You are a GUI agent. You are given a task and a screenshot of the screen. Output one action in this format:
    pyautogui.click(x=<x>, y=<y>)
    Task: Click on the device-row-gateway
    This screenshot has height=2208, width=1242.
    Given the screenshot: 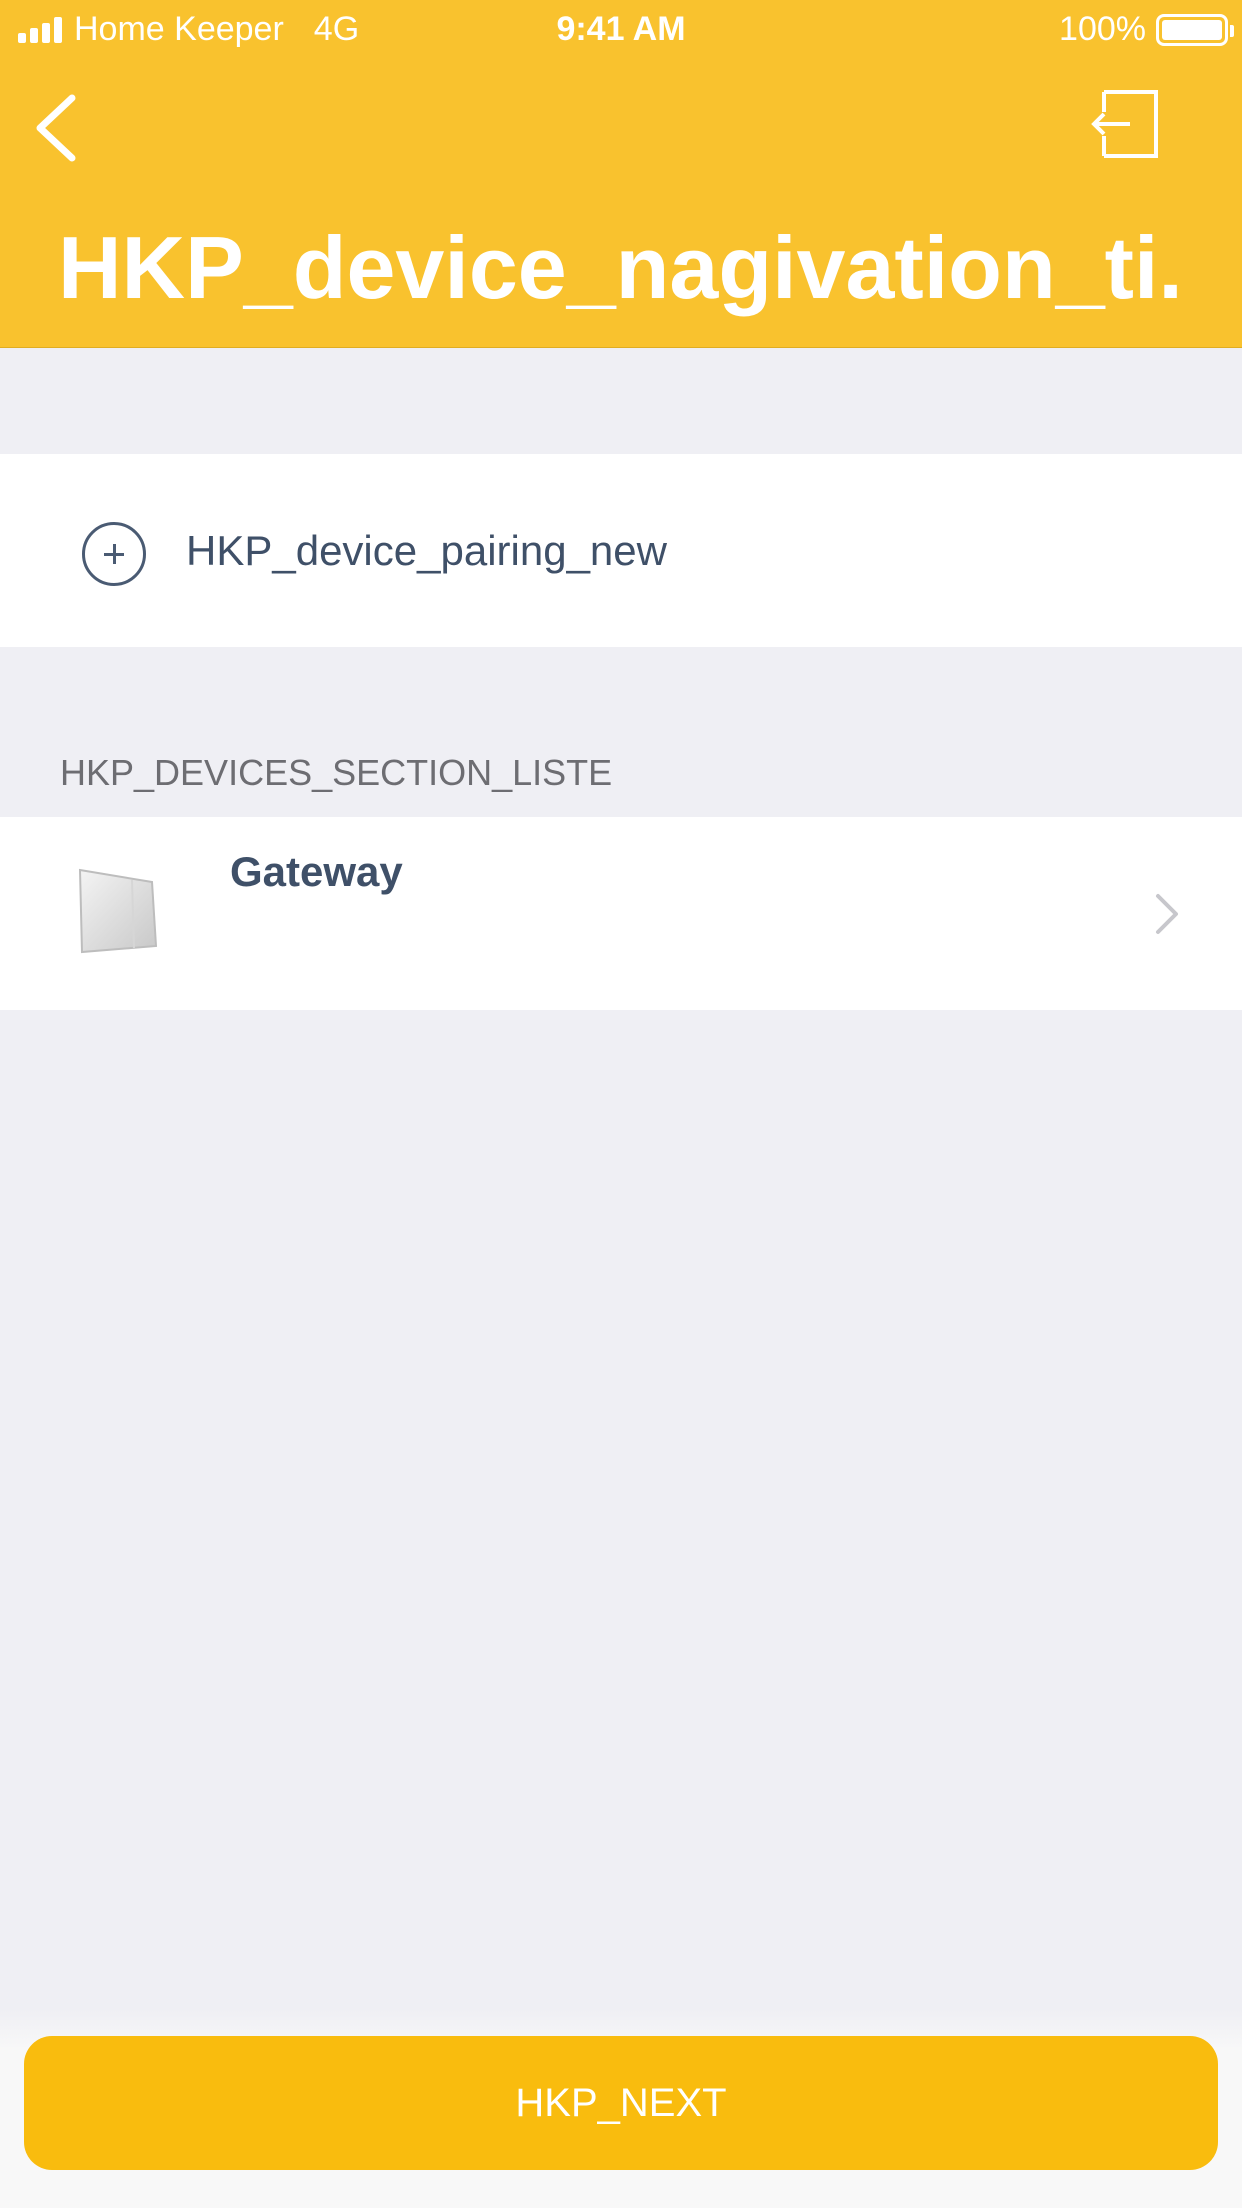 What is the action you would take?
    pyautogui.click(x=621, y=913)
    